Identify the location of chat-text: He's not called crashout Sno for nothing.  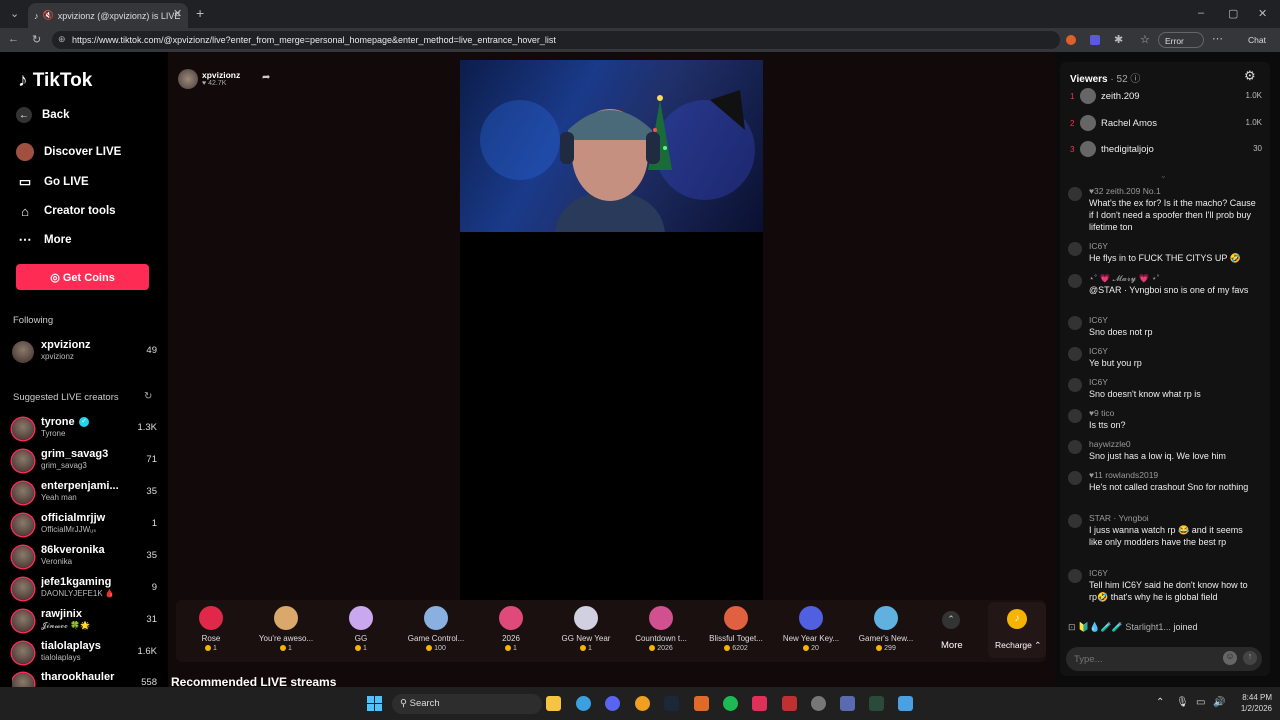
(1169, 487).